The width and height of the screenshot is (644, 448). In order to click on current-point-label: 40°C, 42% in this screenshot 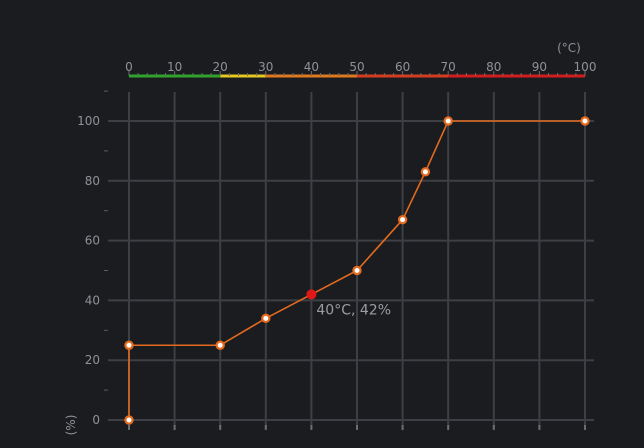, I will do `click(353, 310)`.